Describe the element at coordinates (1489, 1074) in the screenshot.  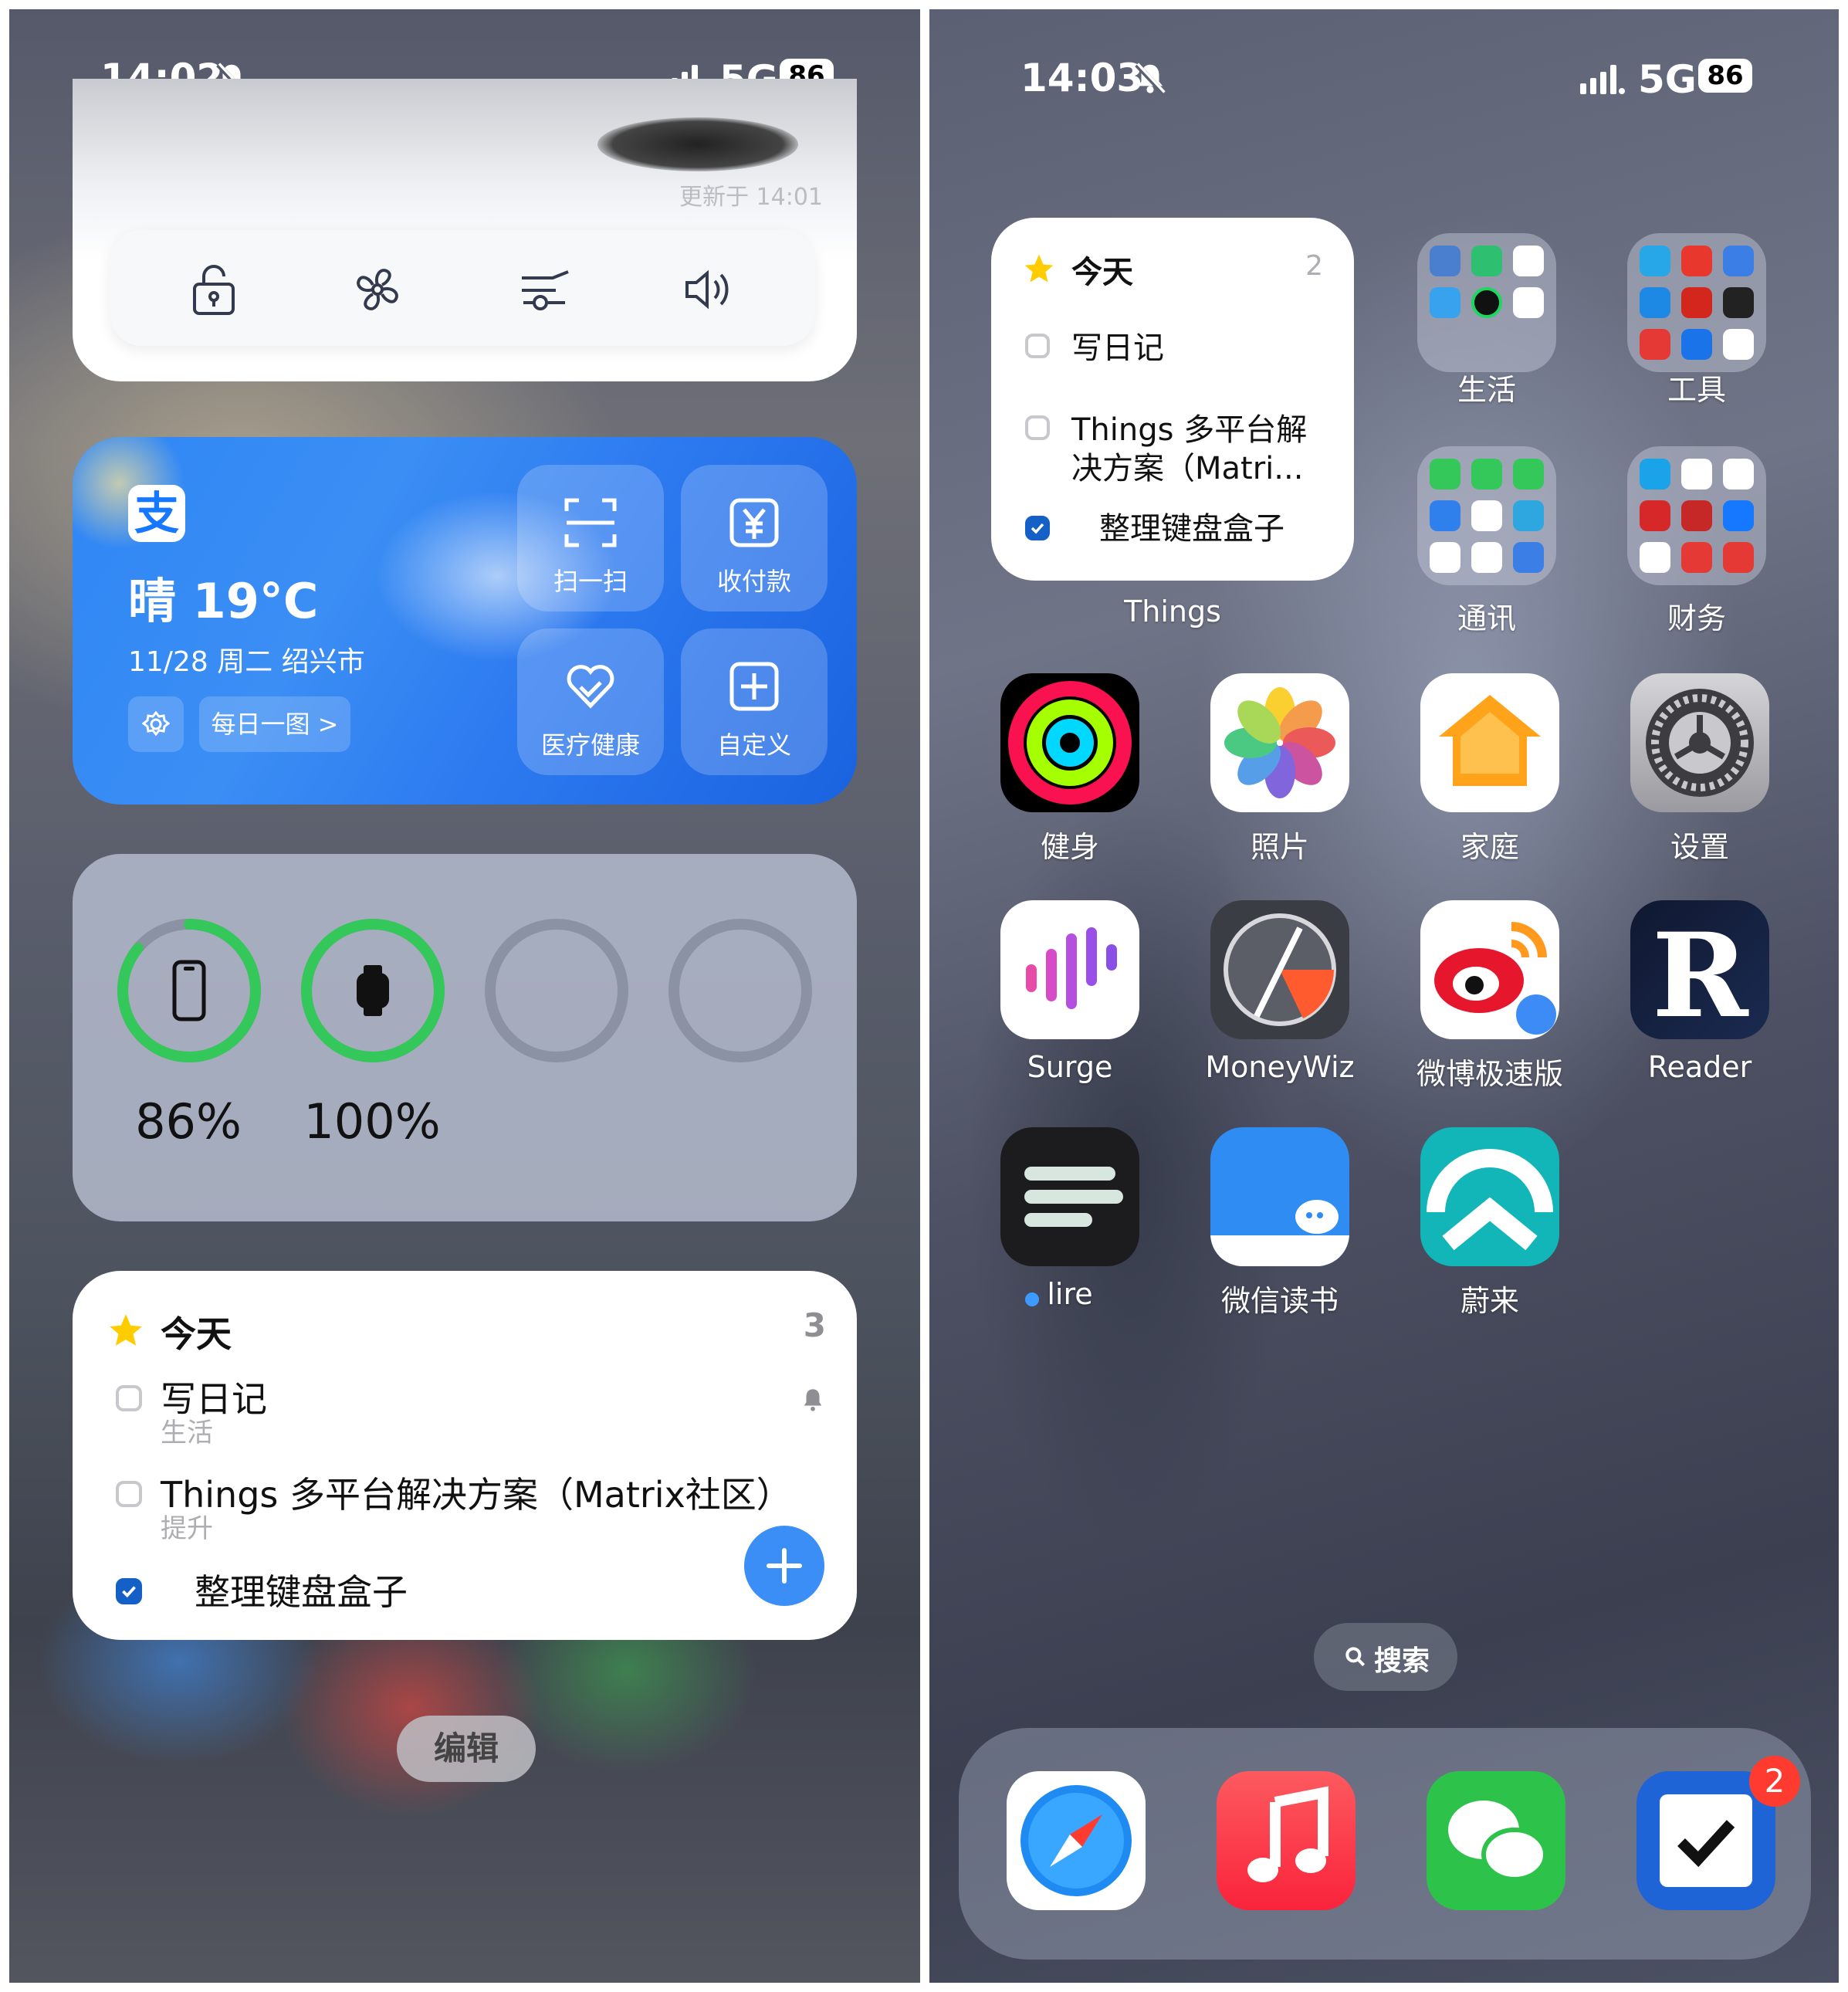
I see `app-label: 微博极速版` at that location.